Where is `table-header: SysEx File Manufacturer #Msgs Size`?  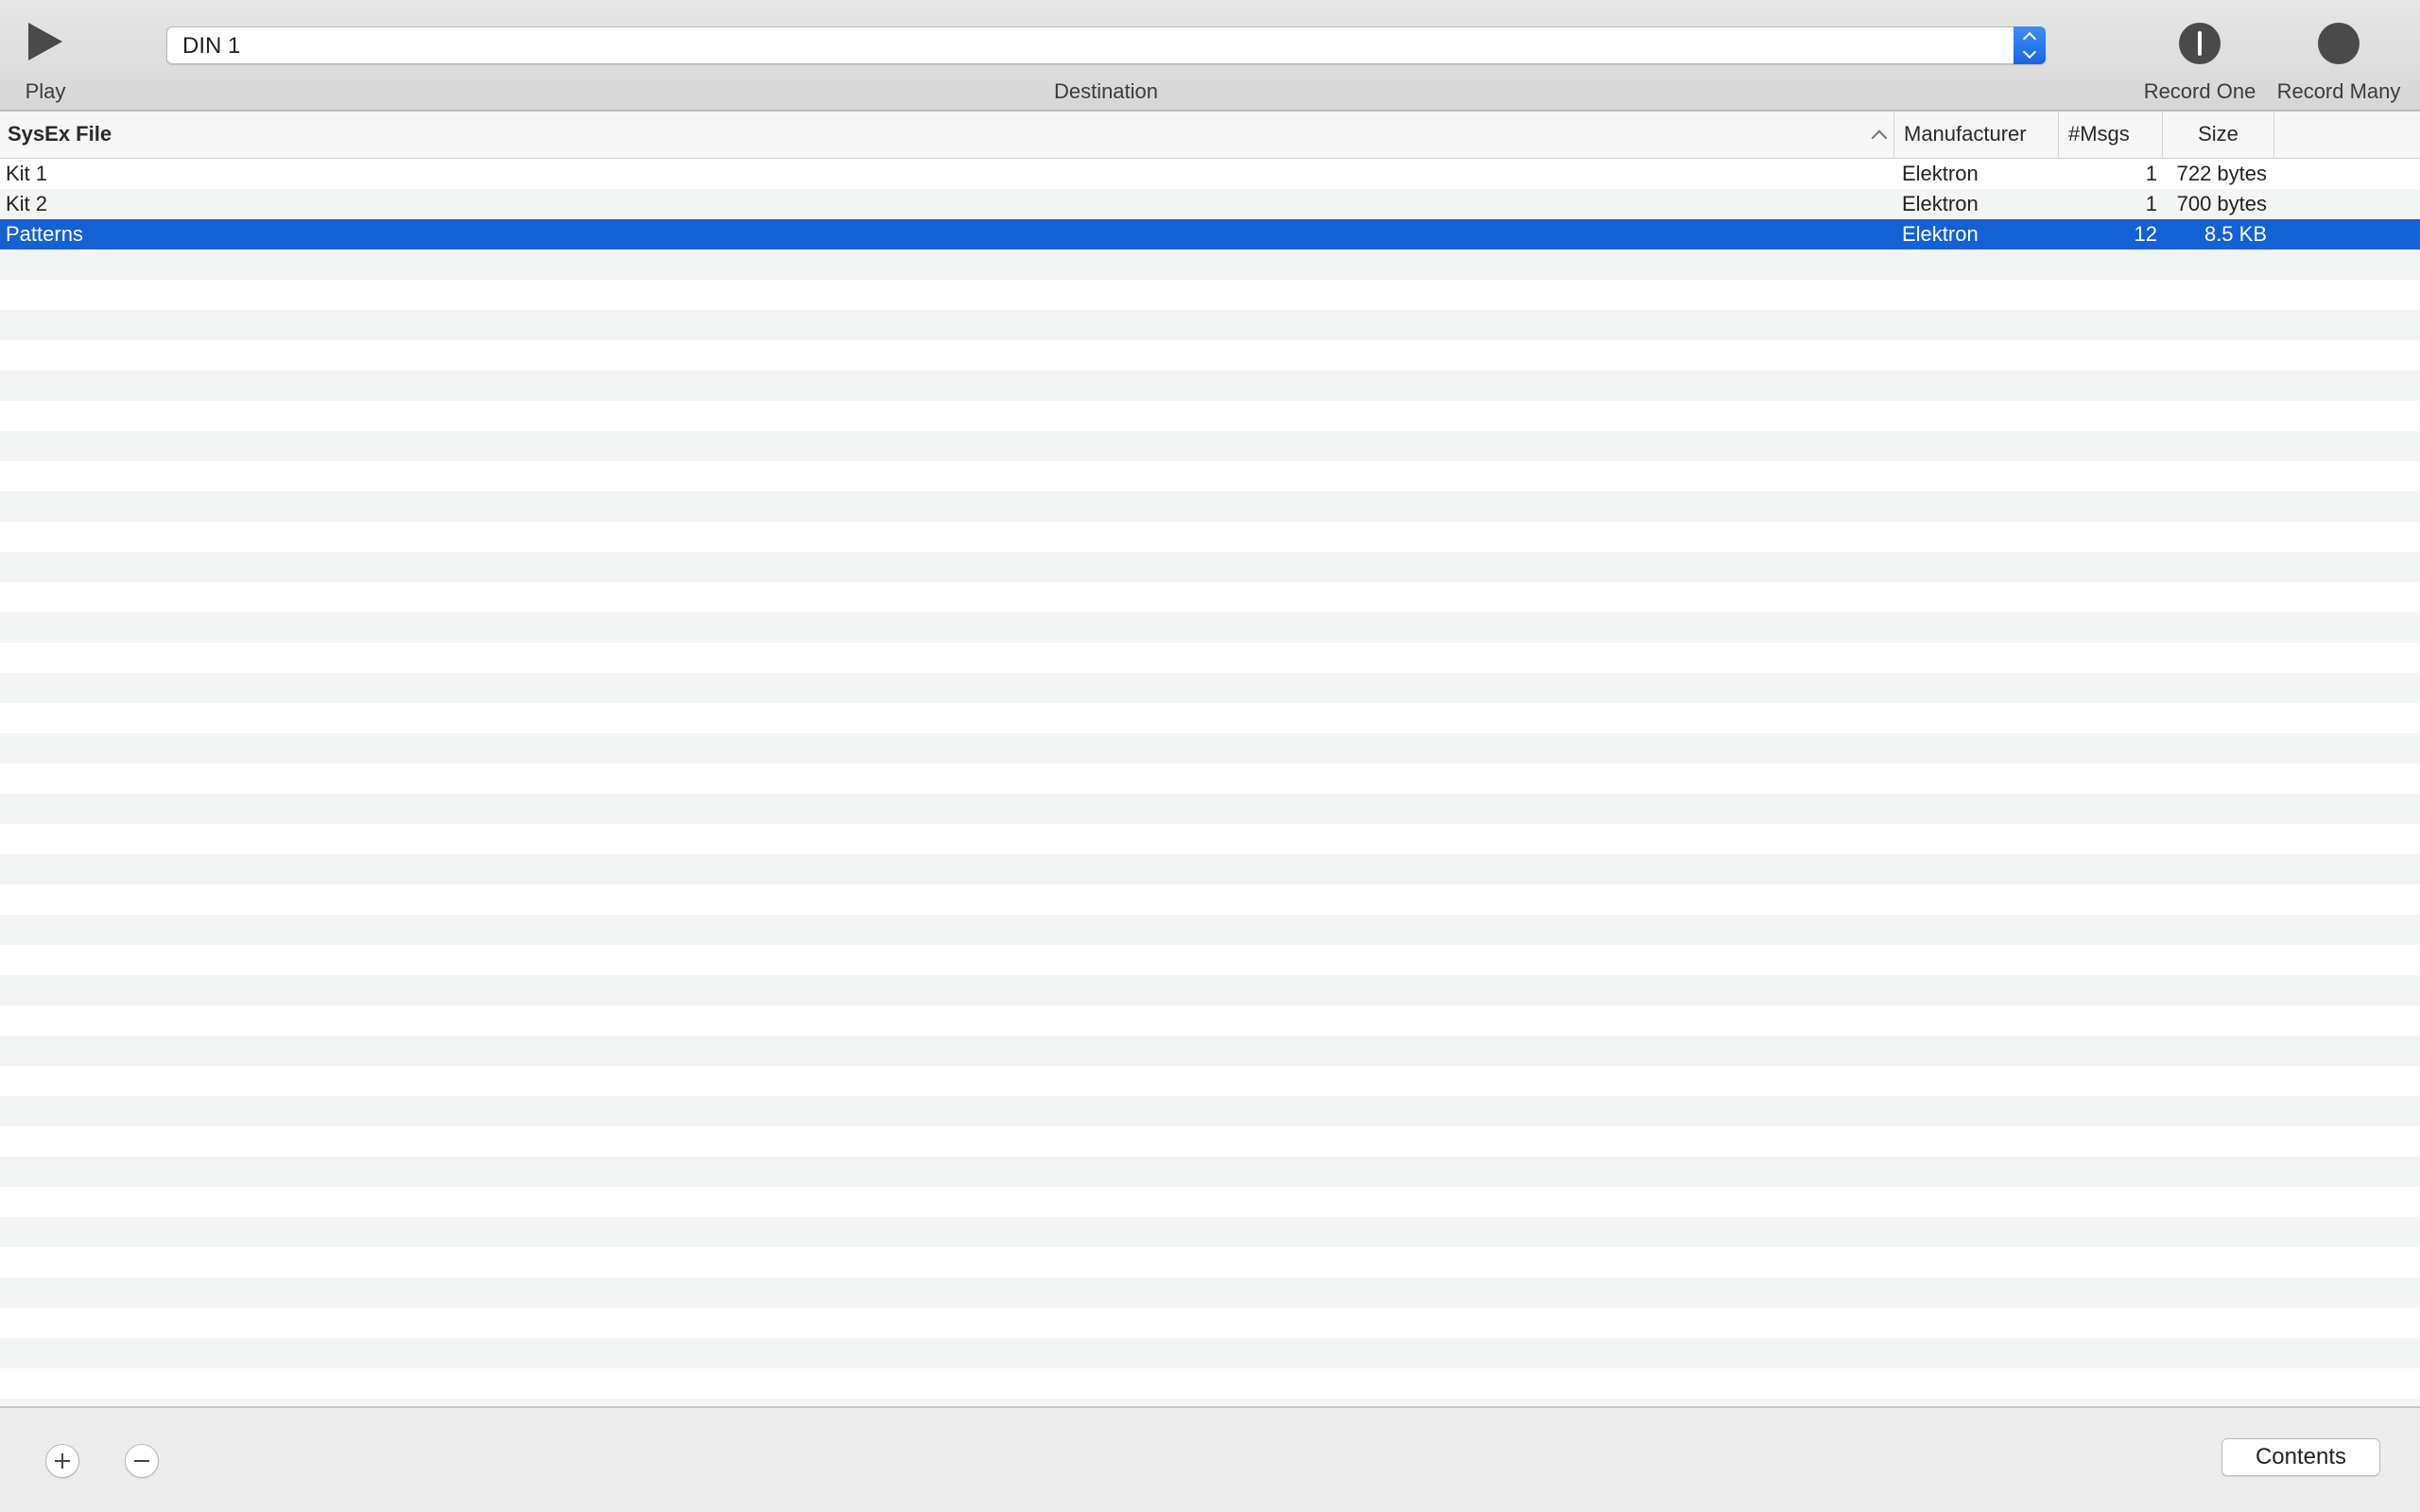 table-header: SysEx File Manufacturer #Msgs Size is located at coordinates (1210, 135).